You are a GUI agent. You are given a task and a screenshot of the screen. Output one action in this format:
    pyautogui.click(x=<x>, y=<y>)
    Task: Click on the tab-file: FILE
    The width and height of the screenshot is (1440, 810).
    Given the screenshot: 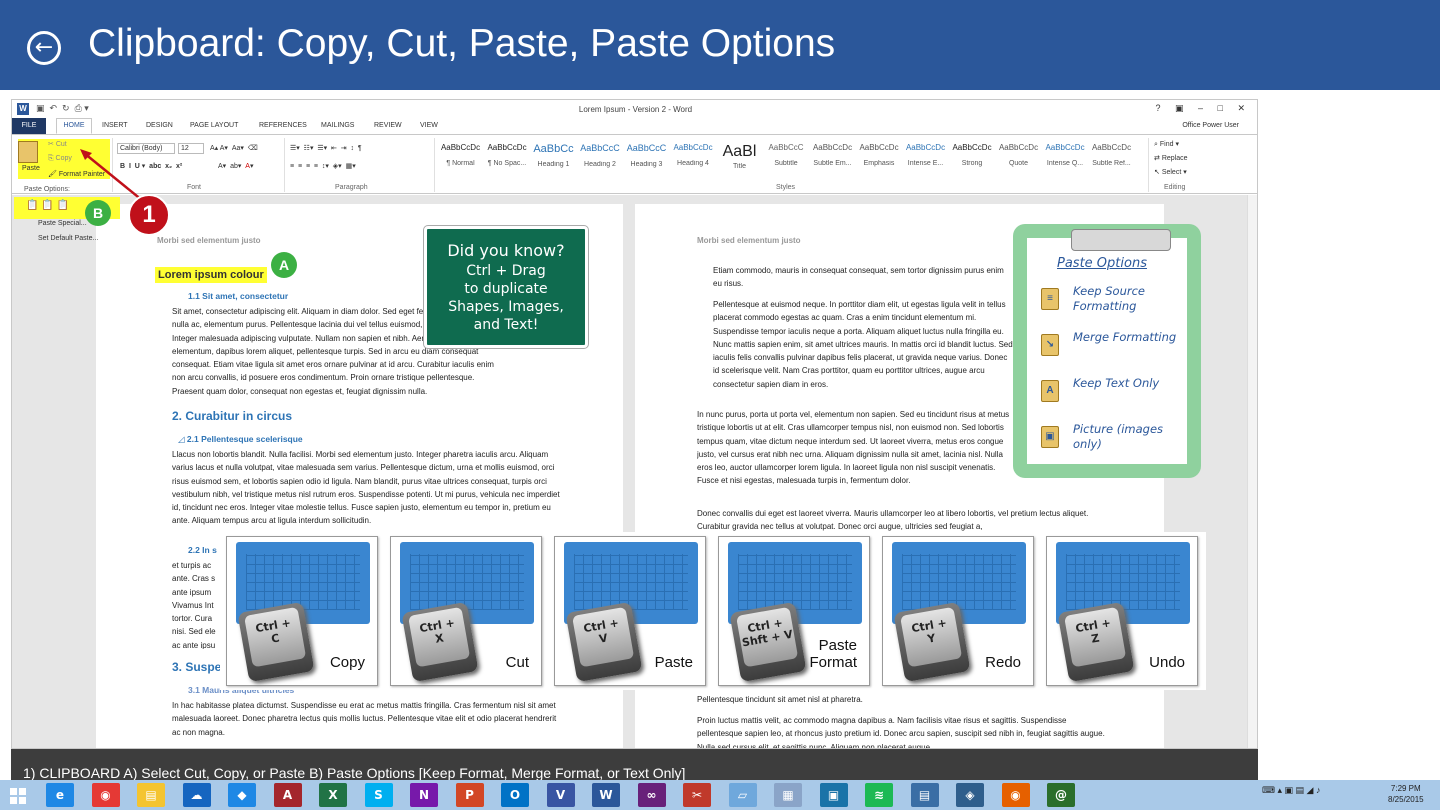 What is the action you would take?
    pyautogui.click(x=29, y=126)
    